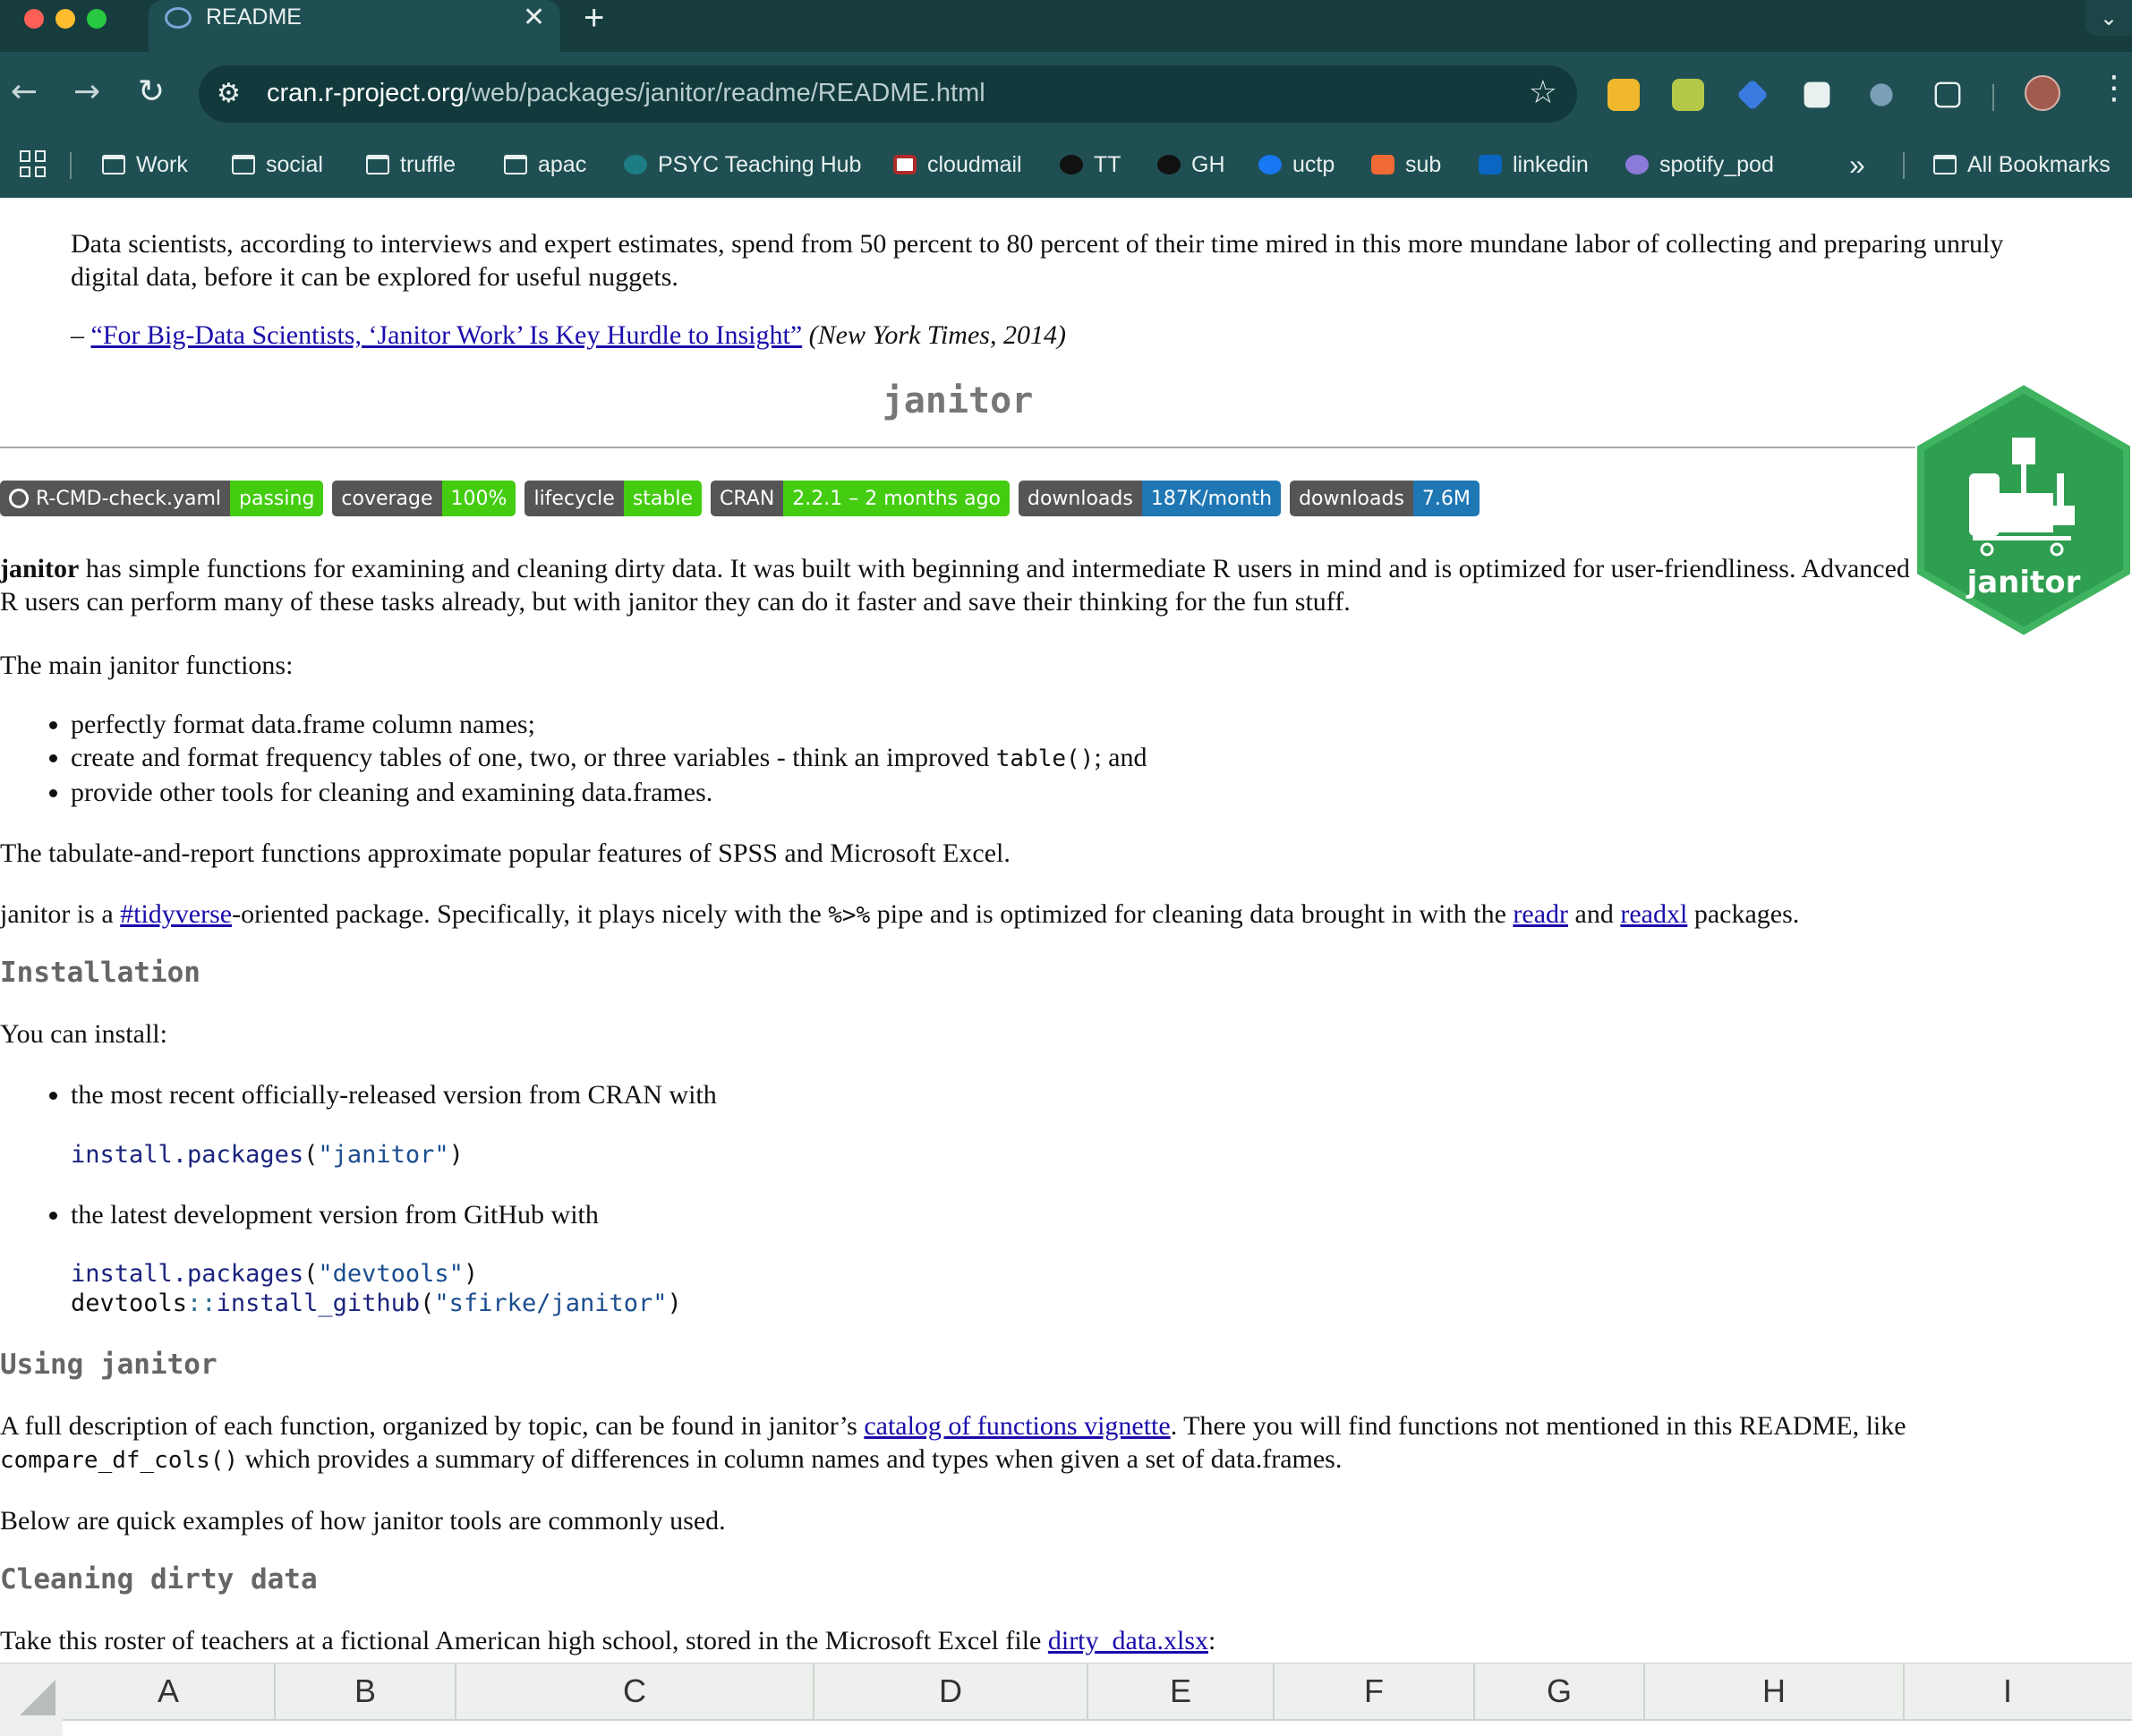 The image size is (2132, 1736). I want to click on column-header: F, so click(1375, 1691).